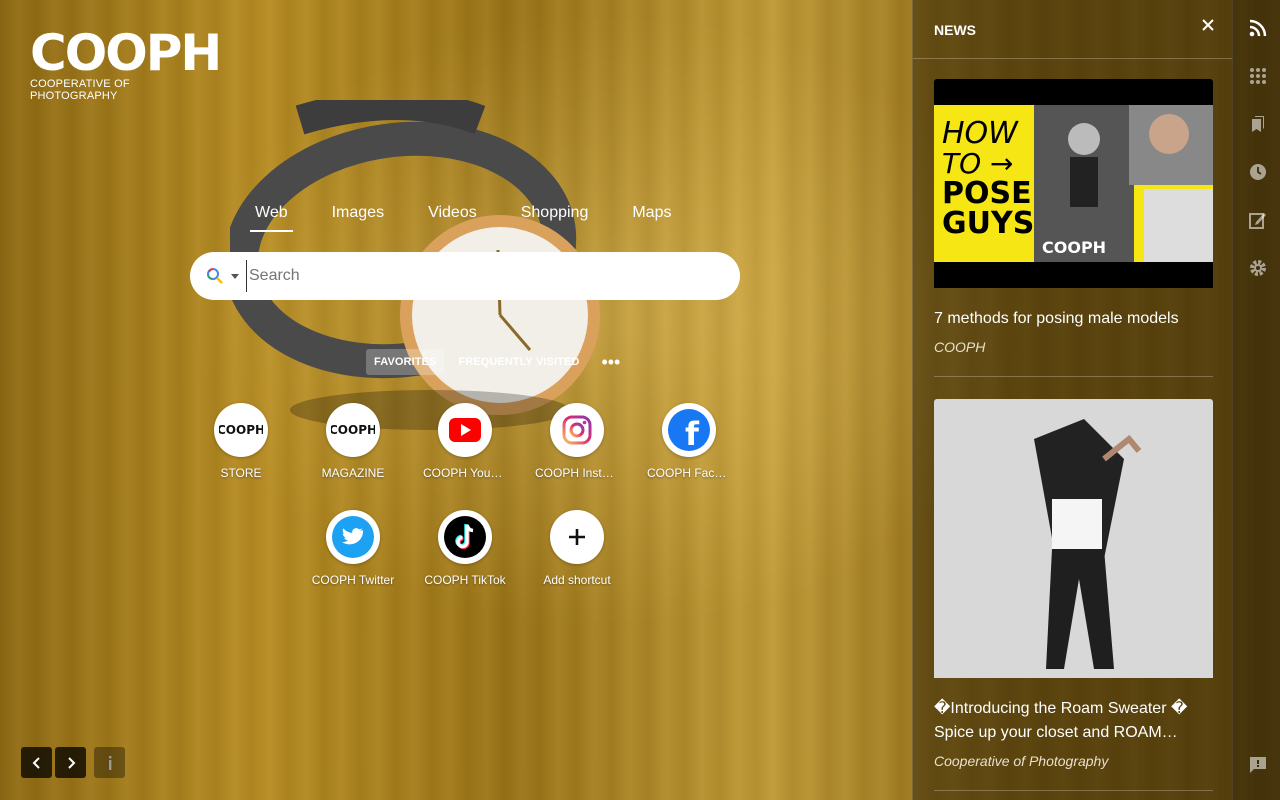  What do you see at coordinates (577, 430) in the screenshot?
I see `instagram-icon` at bounding box center [577, 430].